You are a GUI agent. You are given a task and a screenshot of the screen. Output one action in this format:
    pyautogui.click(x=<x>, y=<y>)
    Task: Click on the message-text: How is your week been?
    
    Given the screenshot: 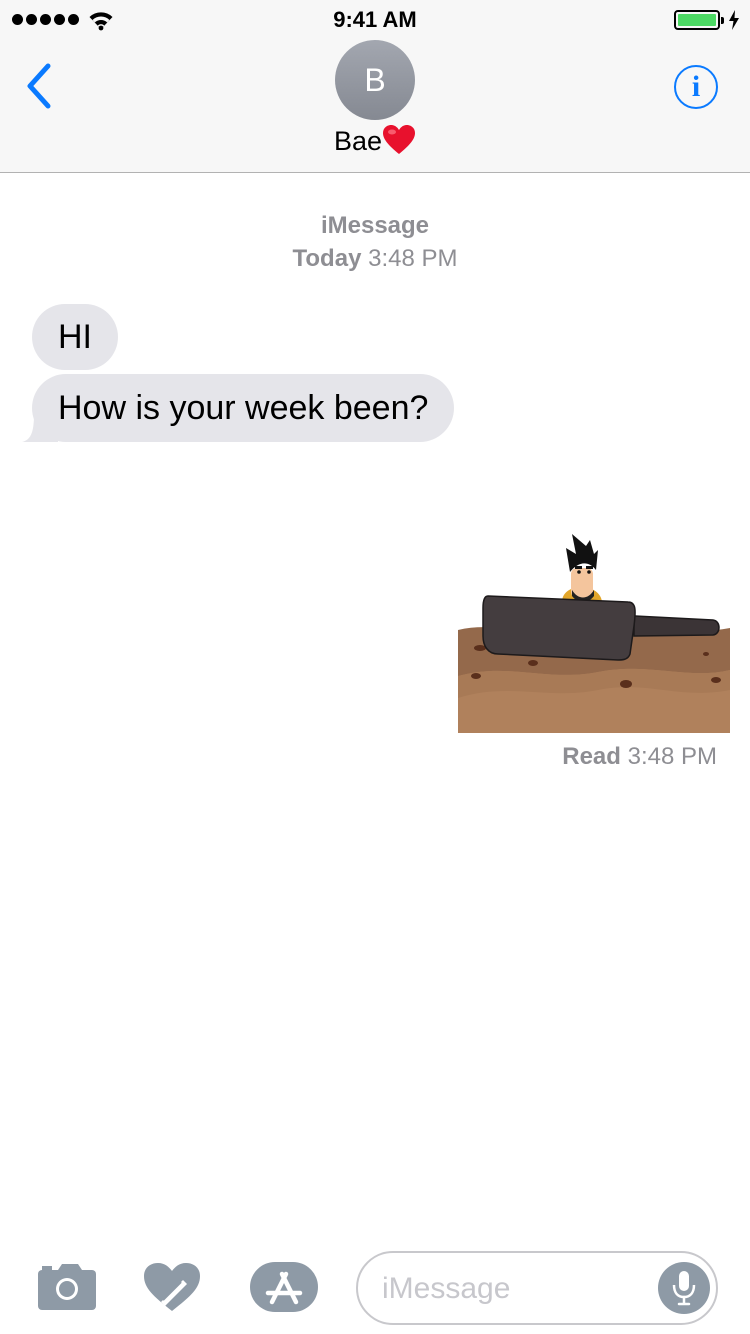 What is the action you would take?
    pyautogui.click(x=243, y=407)
    